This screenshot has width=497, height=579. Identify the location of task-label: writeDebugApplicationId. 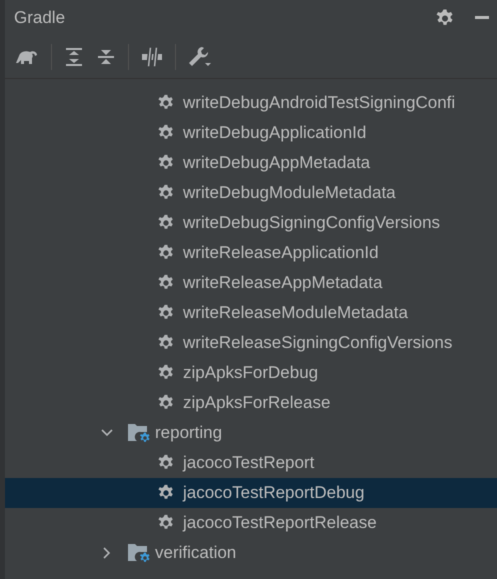
(274, 133).